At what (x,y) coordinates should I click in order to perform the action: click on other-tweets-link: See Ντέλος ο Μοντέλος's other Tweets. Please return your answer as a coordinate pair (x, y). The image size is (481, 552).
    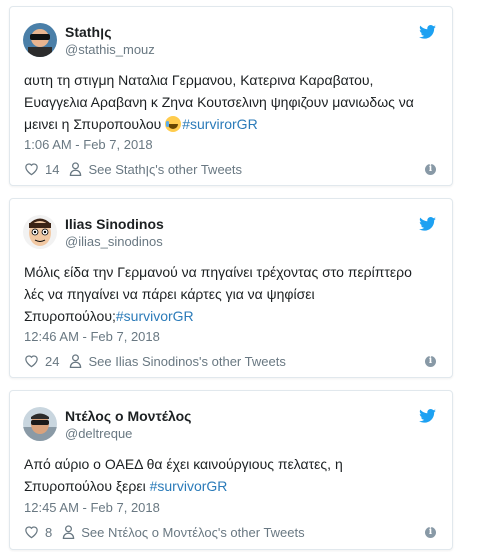
    Looking at the image, I should click on (192, 532).